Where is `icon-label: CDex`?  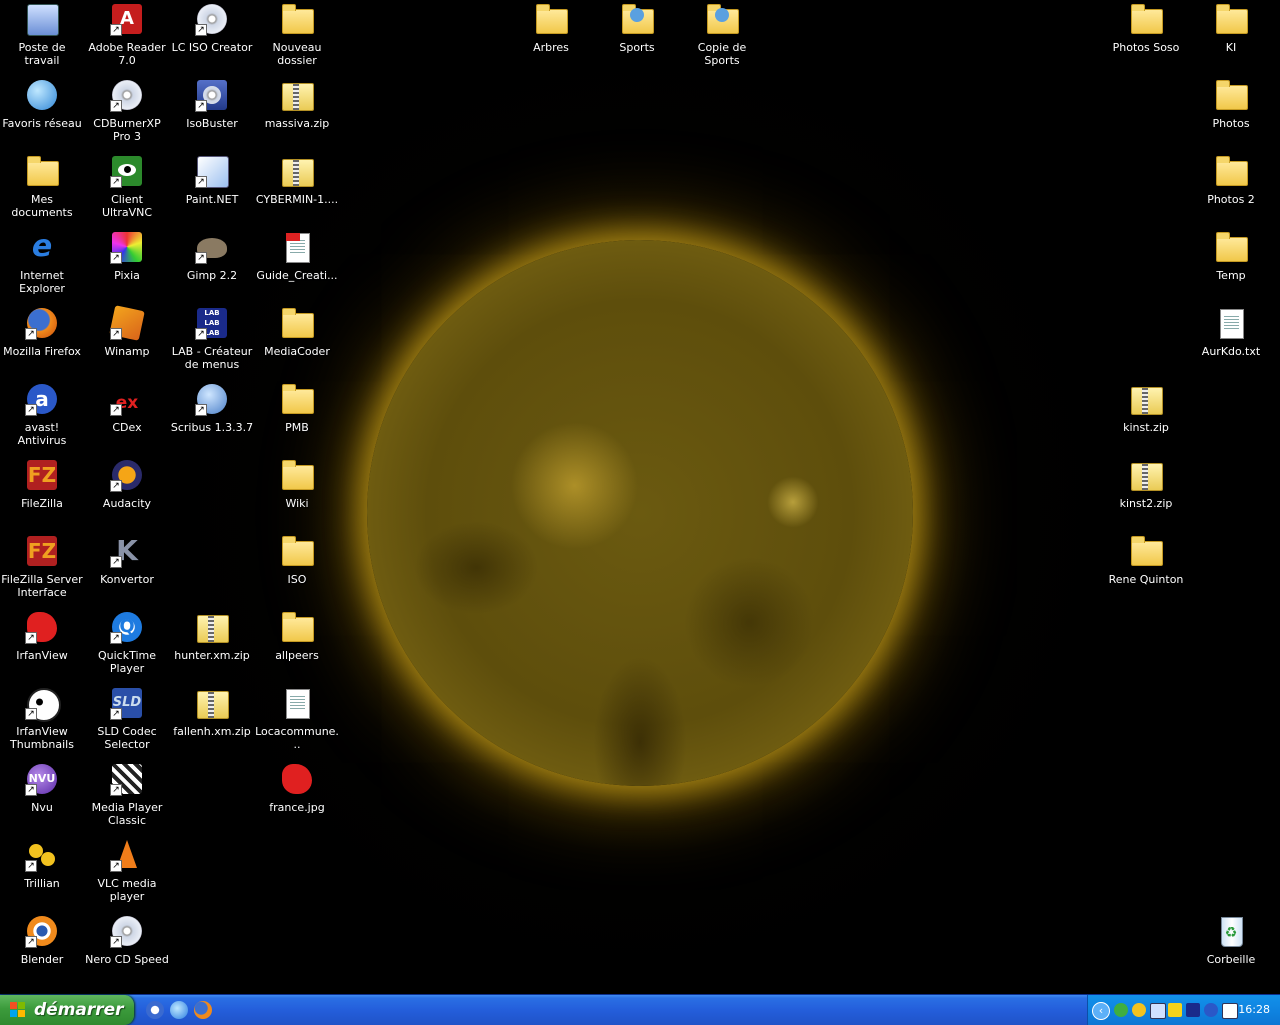
icon-label: CDex is located at coordinates (127, 427).